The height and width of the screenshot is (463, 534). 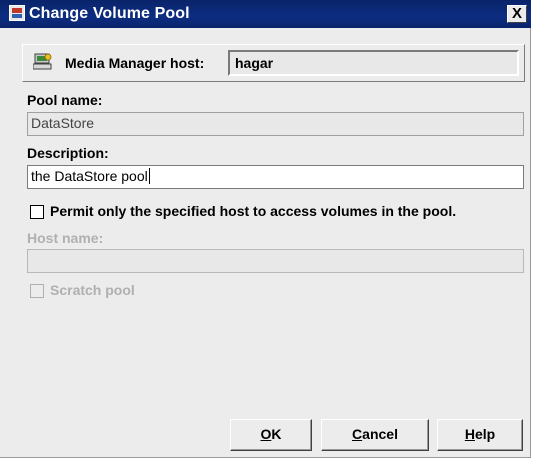 What do you see at coordinates (254, 63) in the screenshot?
I see `media-manager-host-value: hagar` at bounding box center [254, 63].